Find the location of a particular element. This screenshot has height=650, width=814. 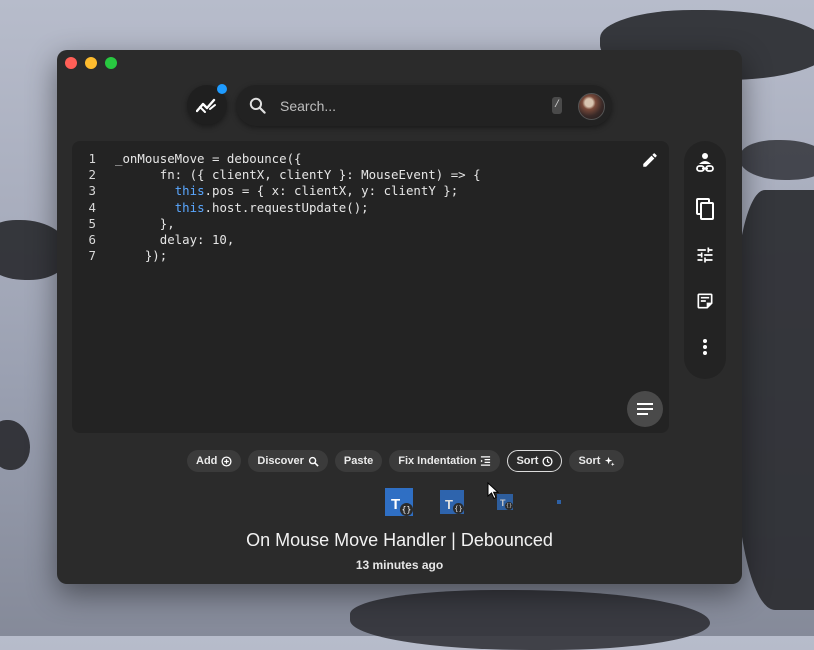

edit-icon is located at coordinates (650, 160).